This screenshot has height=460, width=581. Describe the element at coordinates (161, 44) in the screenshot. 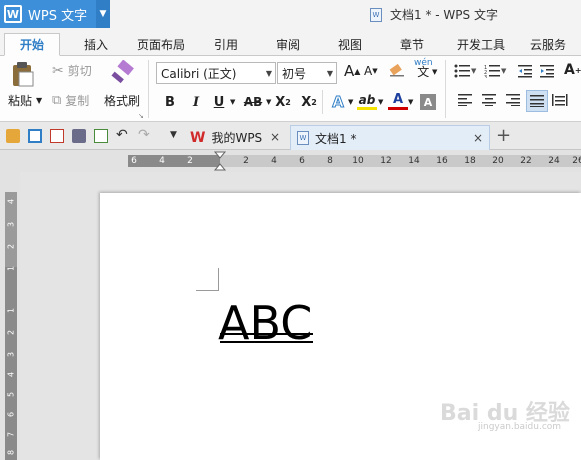

I see `tab-page-layout: 页面布局` at that location.